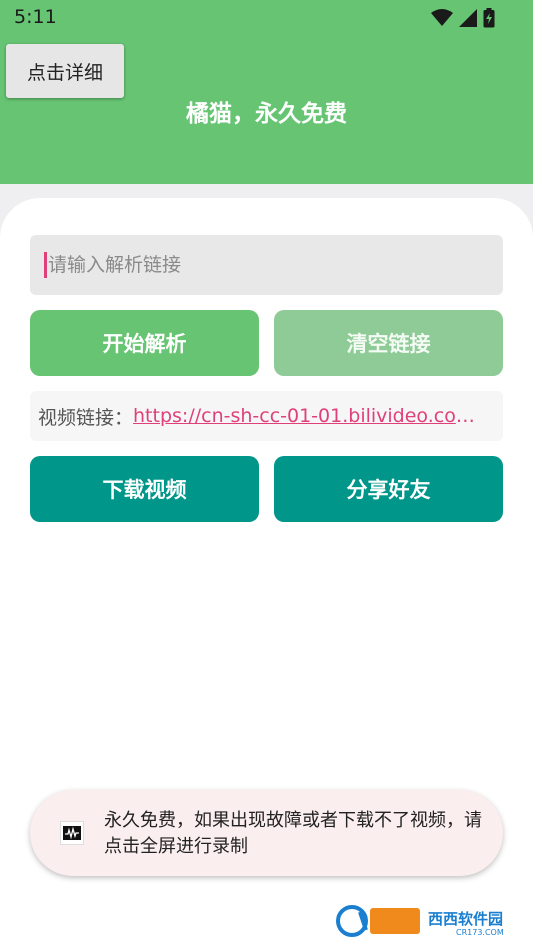 The height and width of the screenshot is (948, 533). I want to click on toast-message: 永久免费，如果出现故障或者下载不了视频，请点击全屏进行录制, so click(266, 833).